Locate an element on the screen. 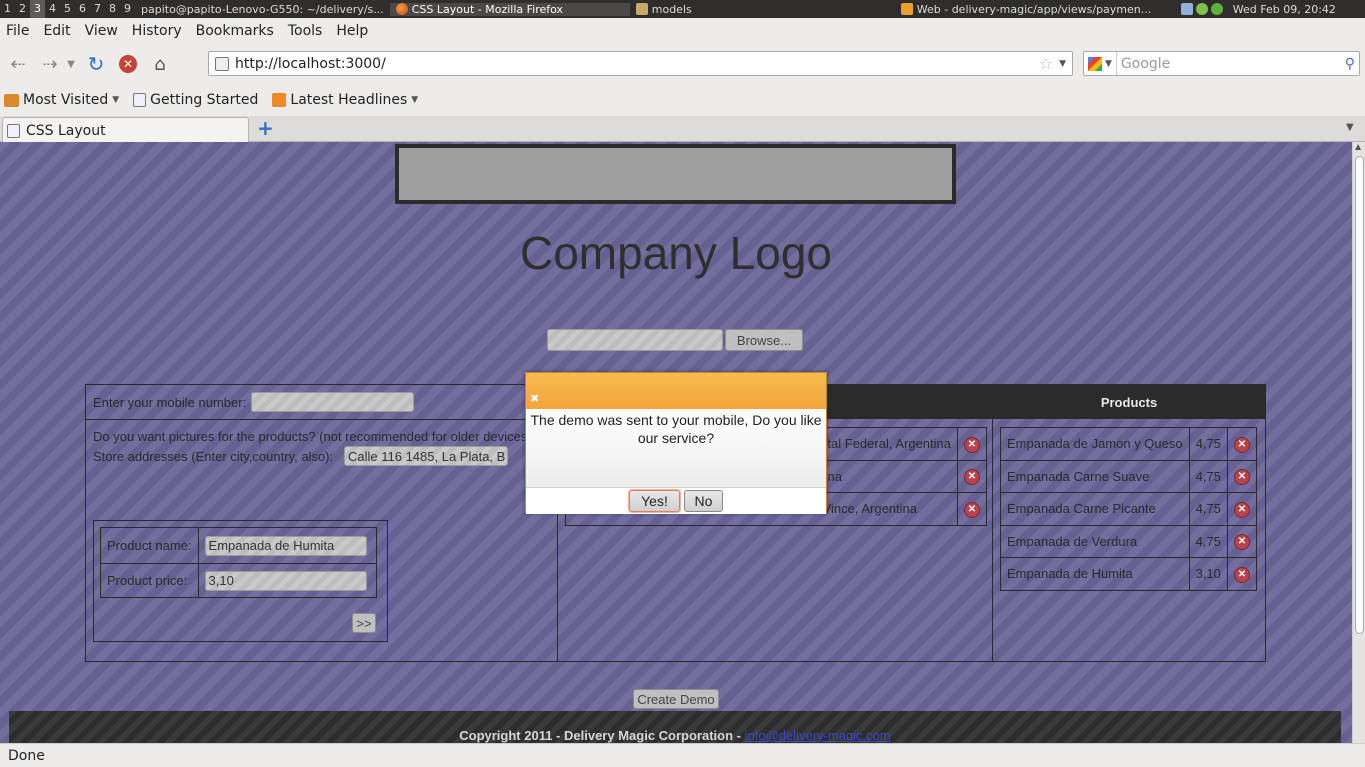 Image resolution: width=1365 pixels, height=767 pixels. menu-help: Help is located at coordinates (352, 31).